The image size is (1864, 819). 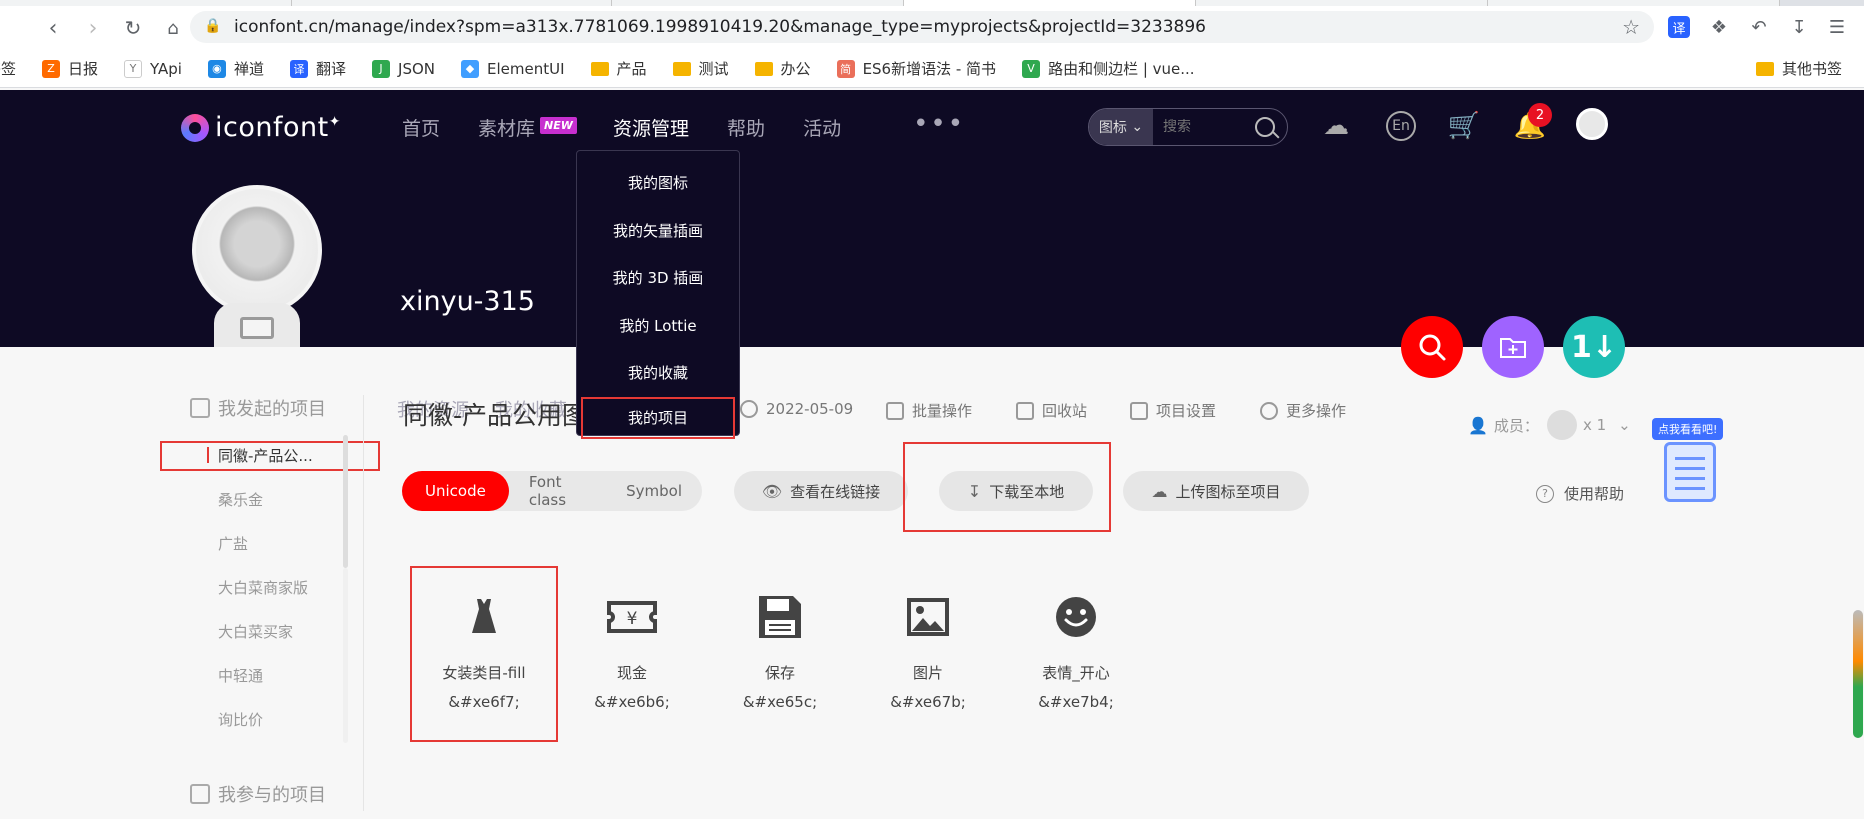 What do you see at coordinates (235, 68) in the screenshot?
I see `bookmark-item: ◉ 禅道` at bounding box center [235, 68].